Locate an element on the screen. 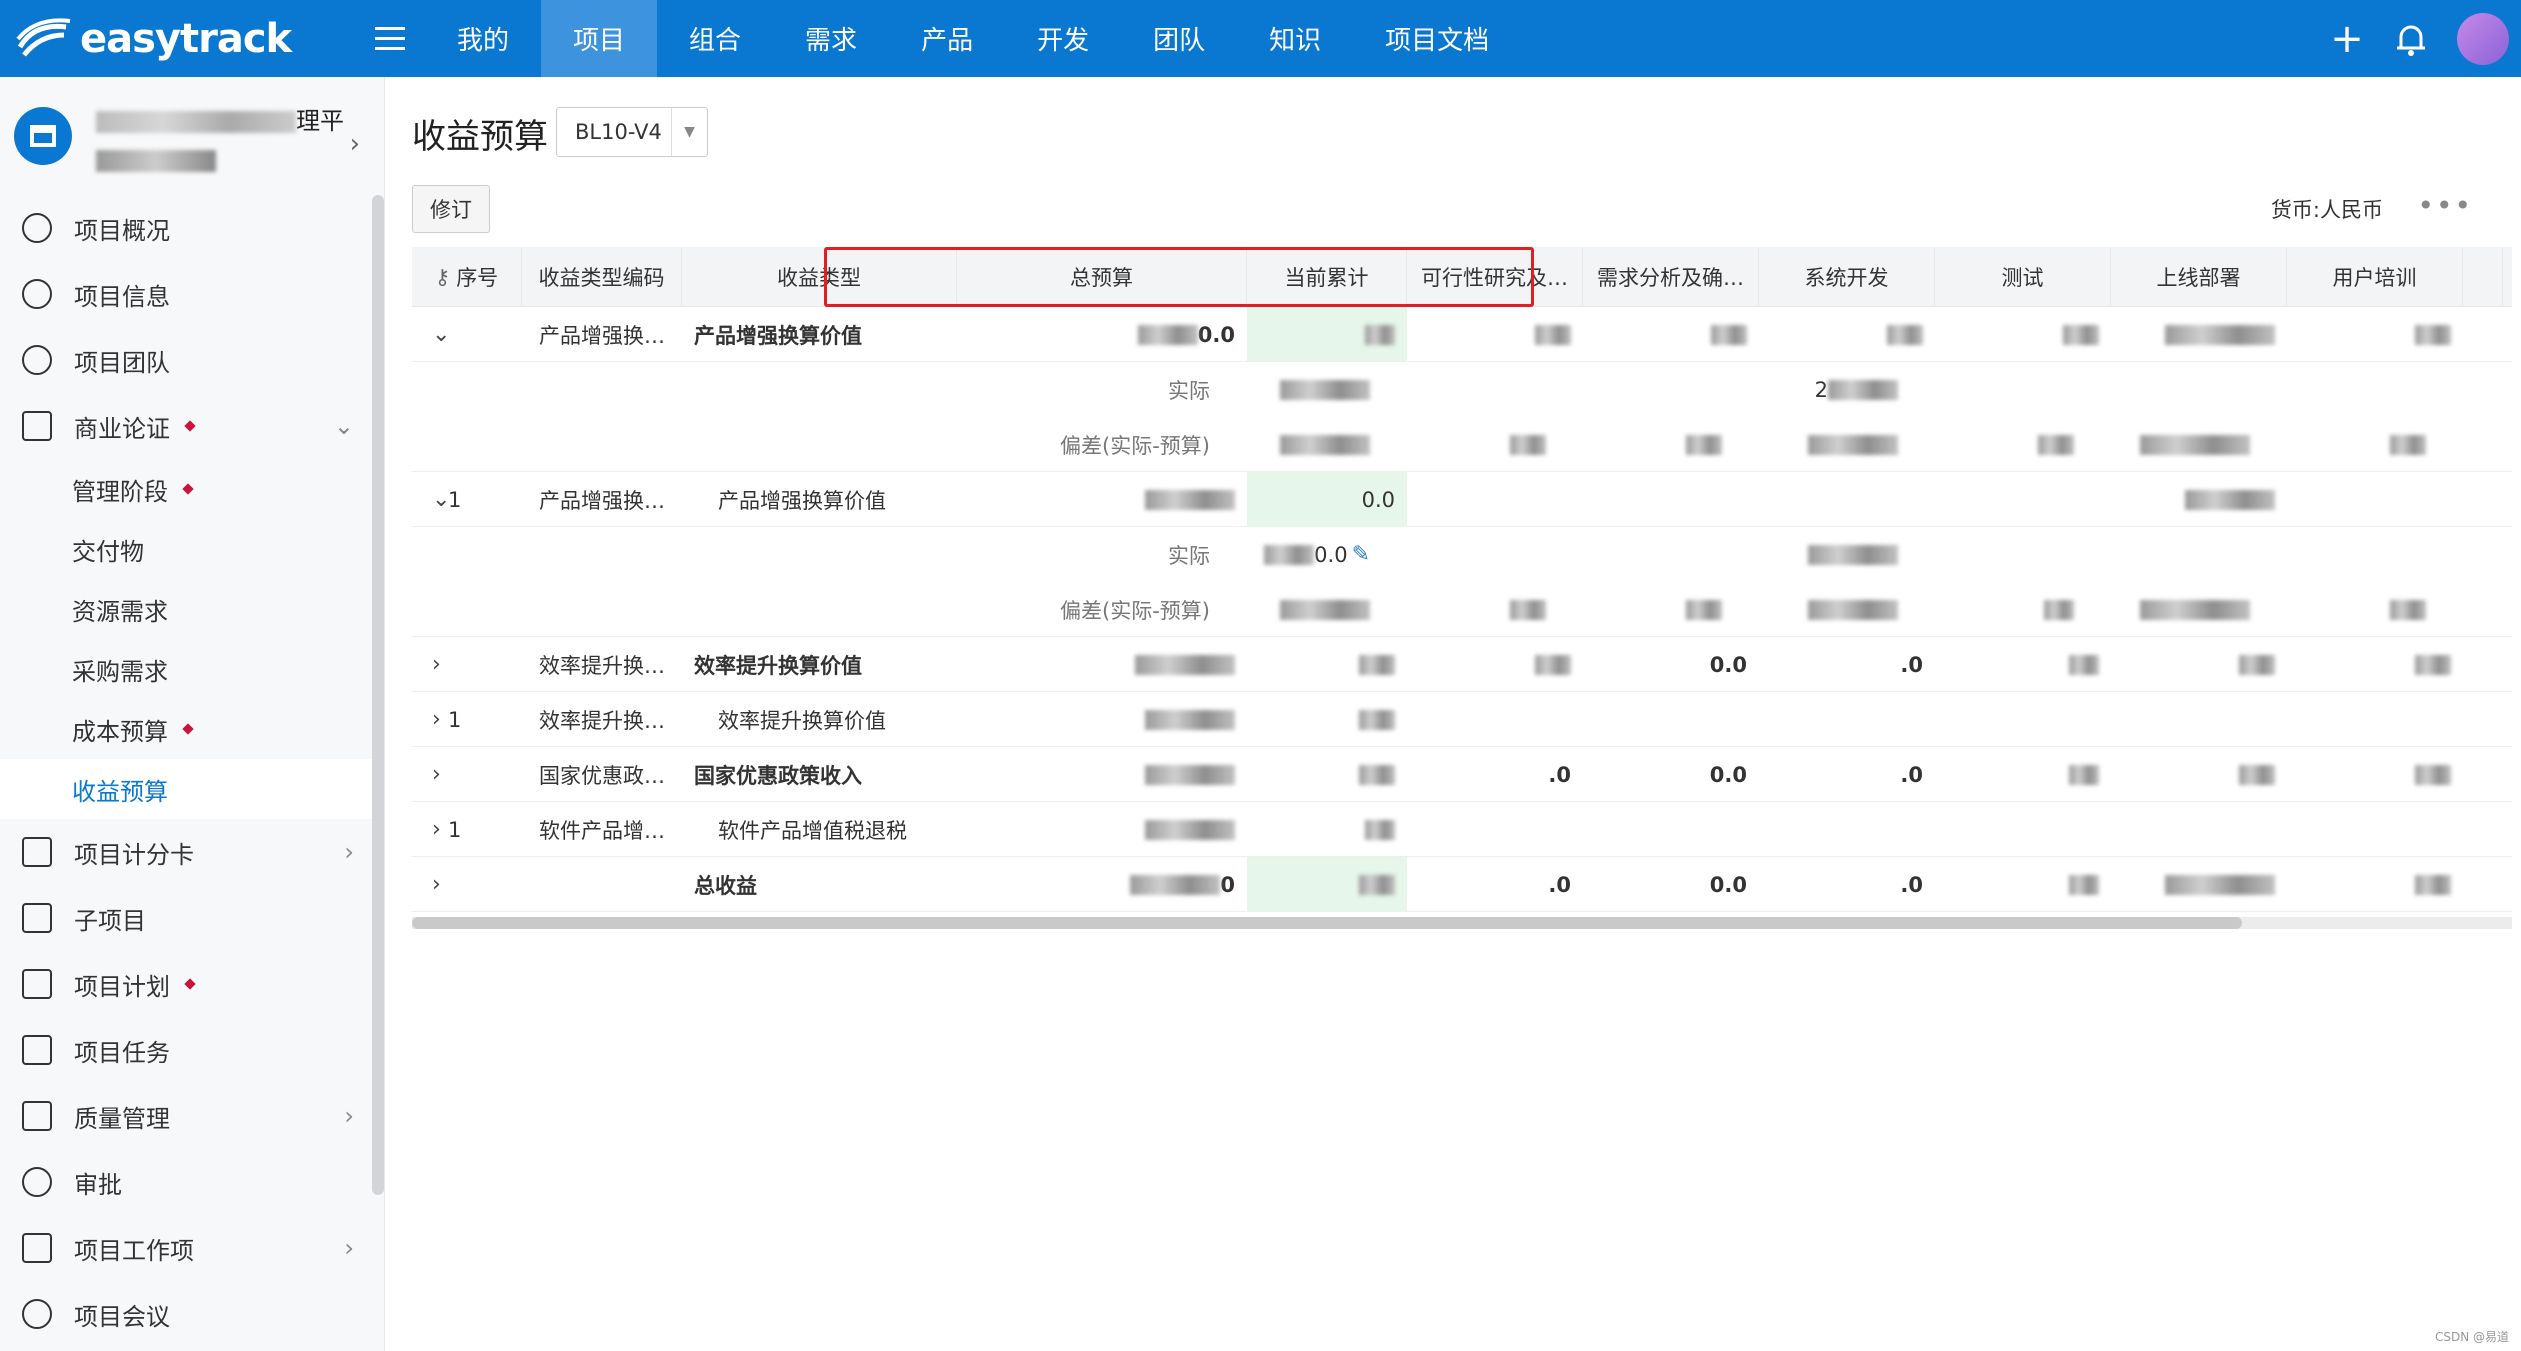  version-select: BL10-V4 ▼ is located at coordinates (632, 132).